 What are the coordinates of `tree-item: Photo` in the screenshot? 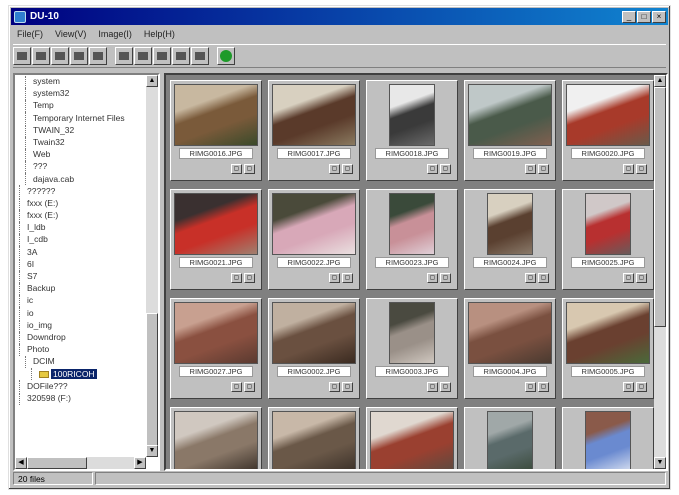 It's located at (80, 349).